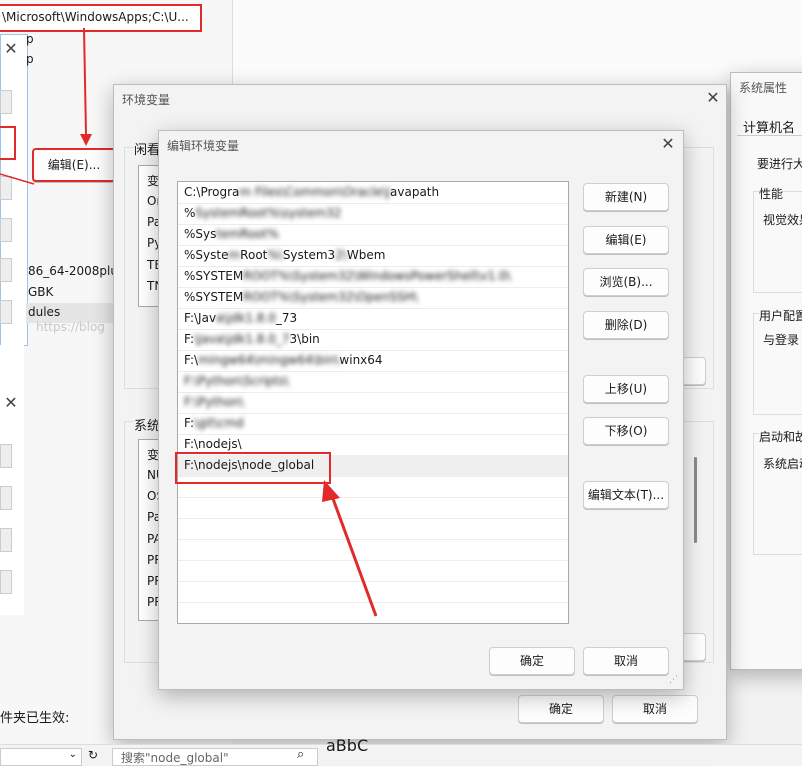 The width and height of the screenshot is (802, 766). What do you see at coordinates (373, 193) in the screenshot?
I see `path-entry: C:\Program Files\Common\Oracle\Javapath` at bounding box center [373, 193].